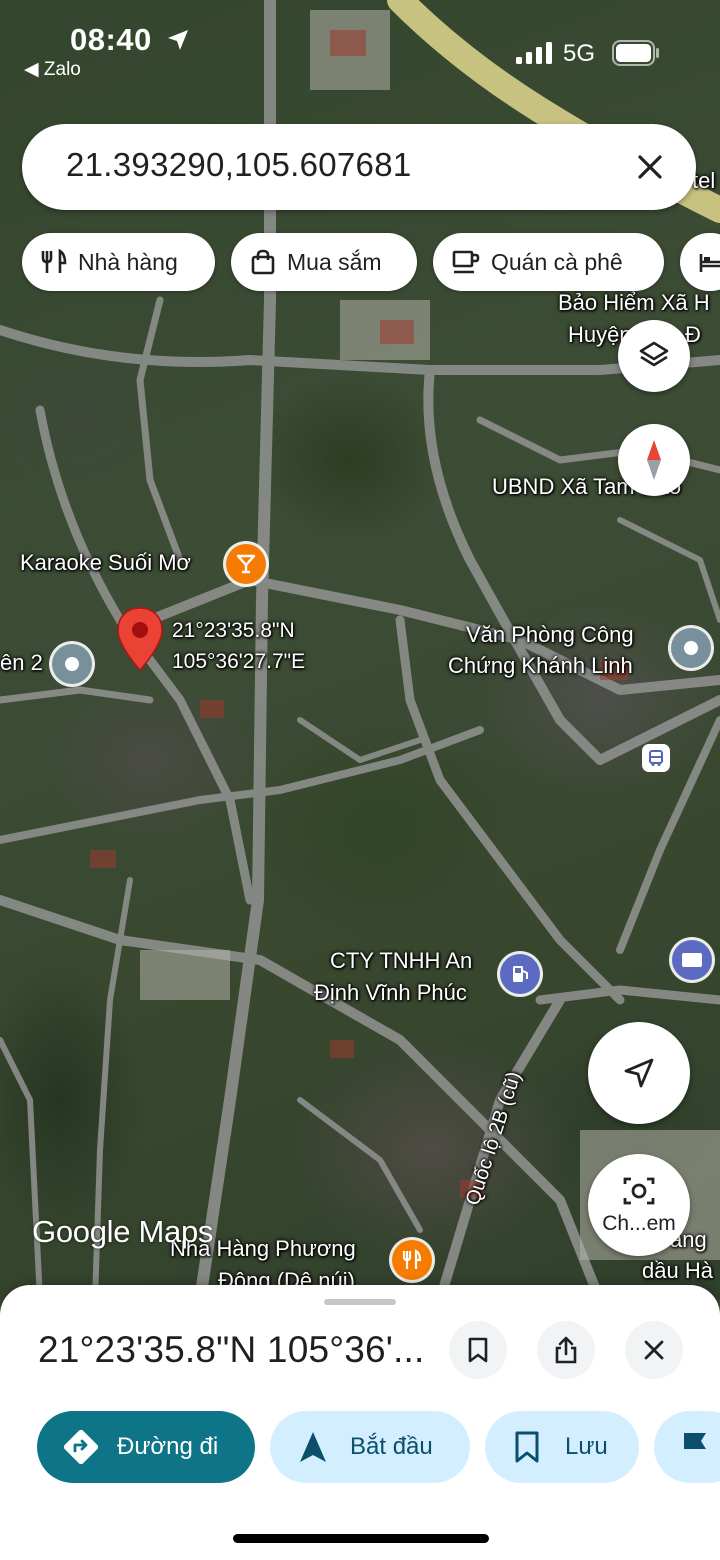 The image size is (720, 1560). I want to click on status-time: 08:40, so click(111, 39).